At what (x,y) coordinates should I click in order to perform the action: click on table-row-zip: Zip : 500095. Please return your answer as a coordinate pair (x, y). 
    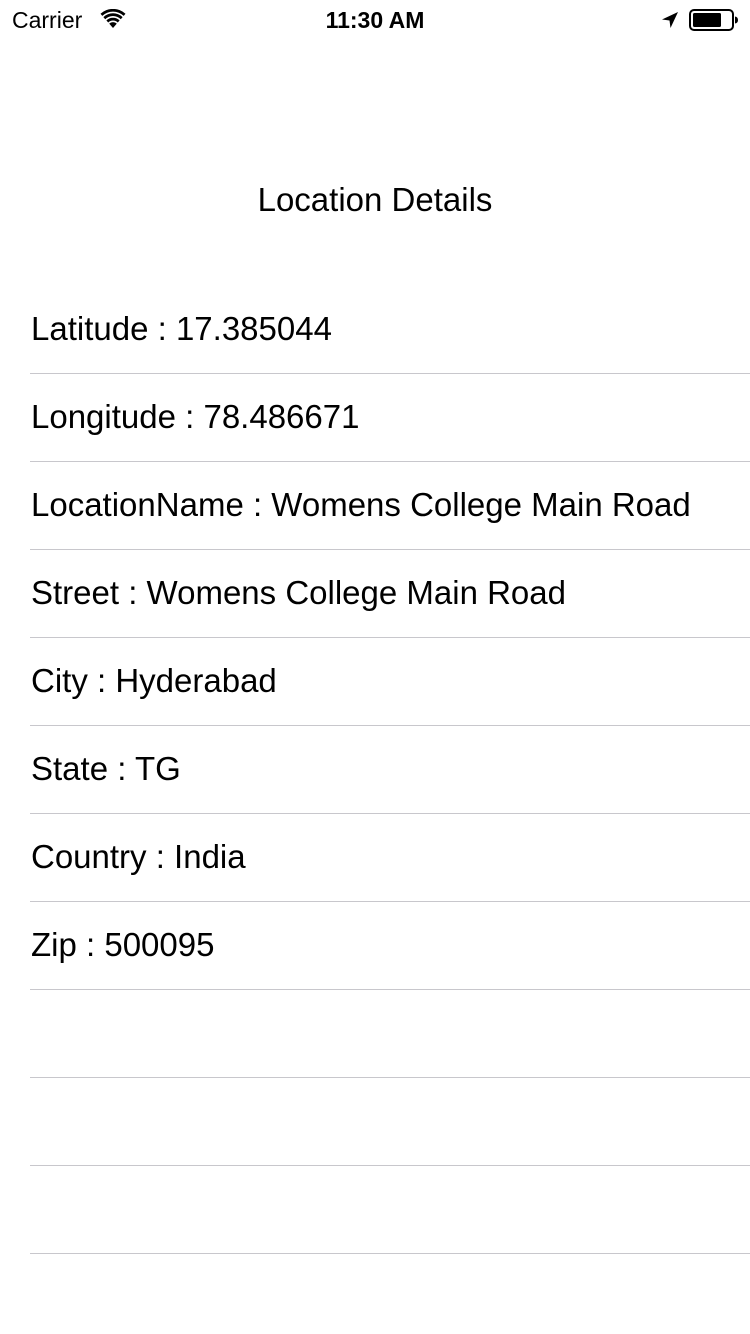
    Looking at the image, I should click on (390, 946).